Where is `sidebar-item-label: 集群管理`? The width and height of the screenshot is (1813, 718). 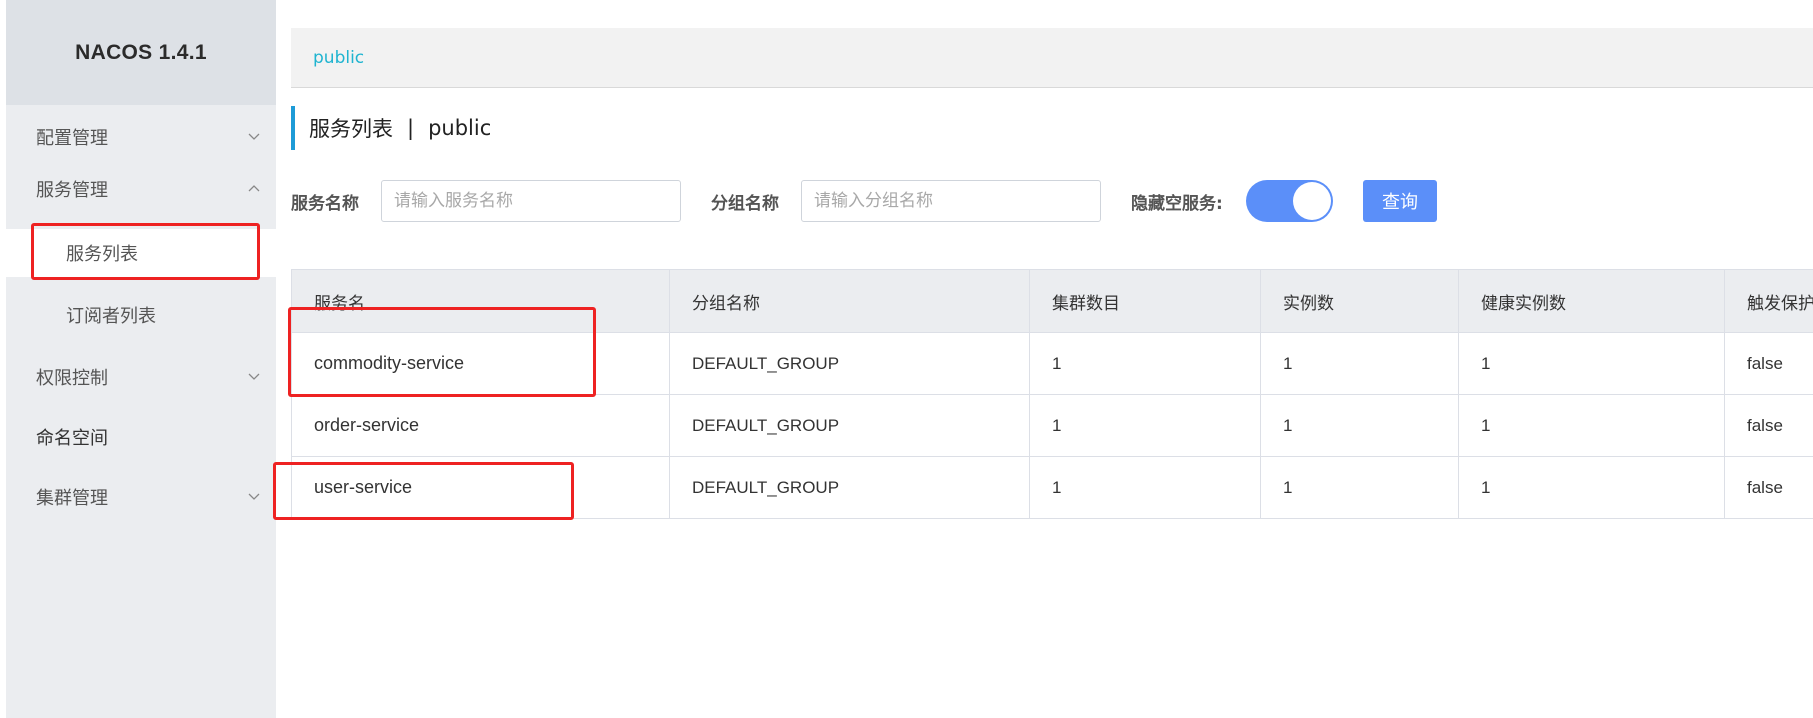 sidebar-item-label: 集群管理 is located at coordinates (72, 498).